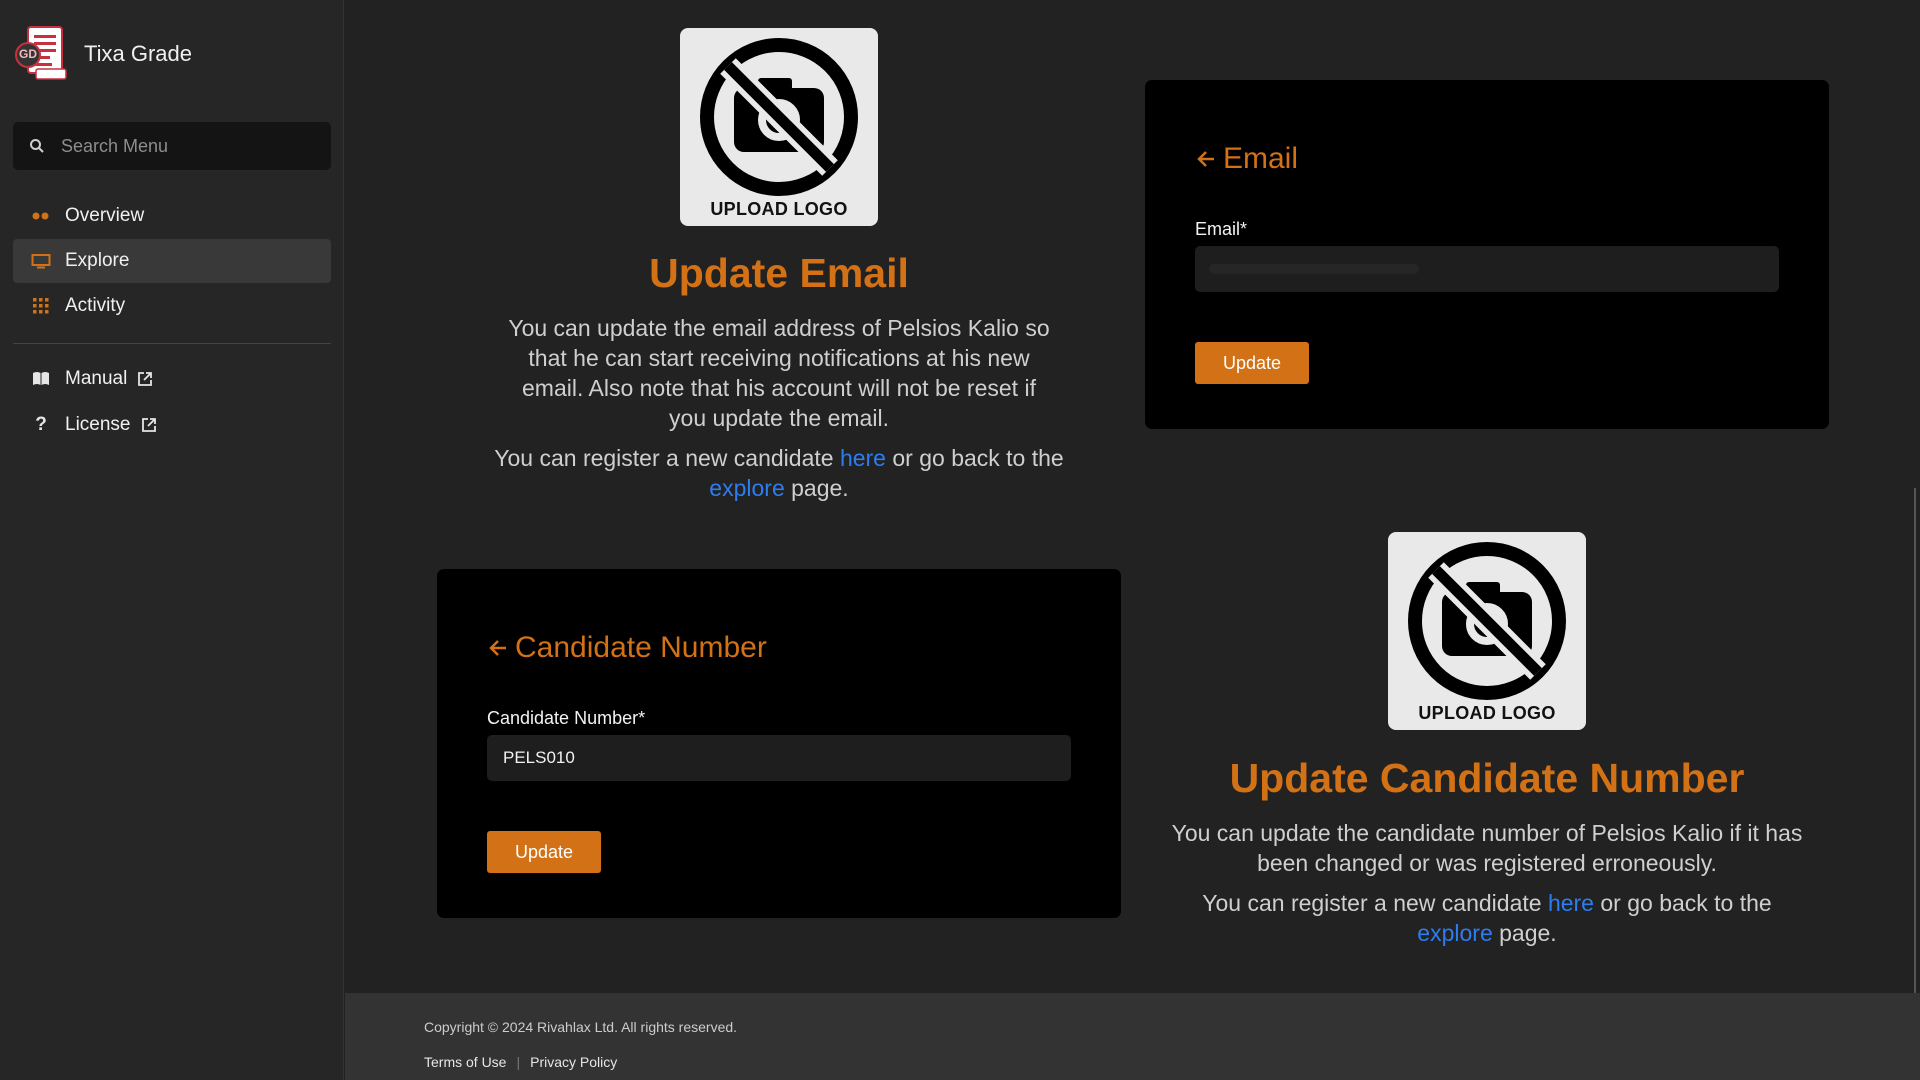 This screenshot has width=1920, height=1080. What do you see at coordinates (1261, 158) in the screenshot?
I see `card-title-text: Email` at bounding box center [1261, 158].